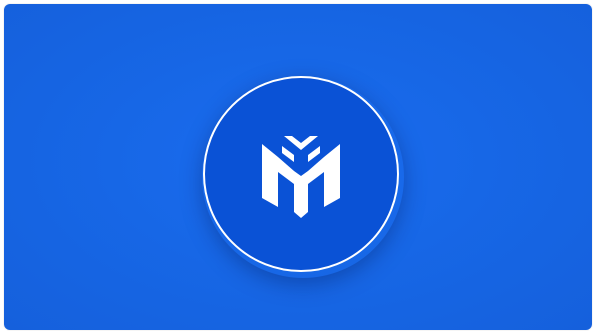 This screenshot has width=596, height=334. Describe the element at coordinates (332, 175) in the screenshot. I see `logo-right-pillar` at that location.